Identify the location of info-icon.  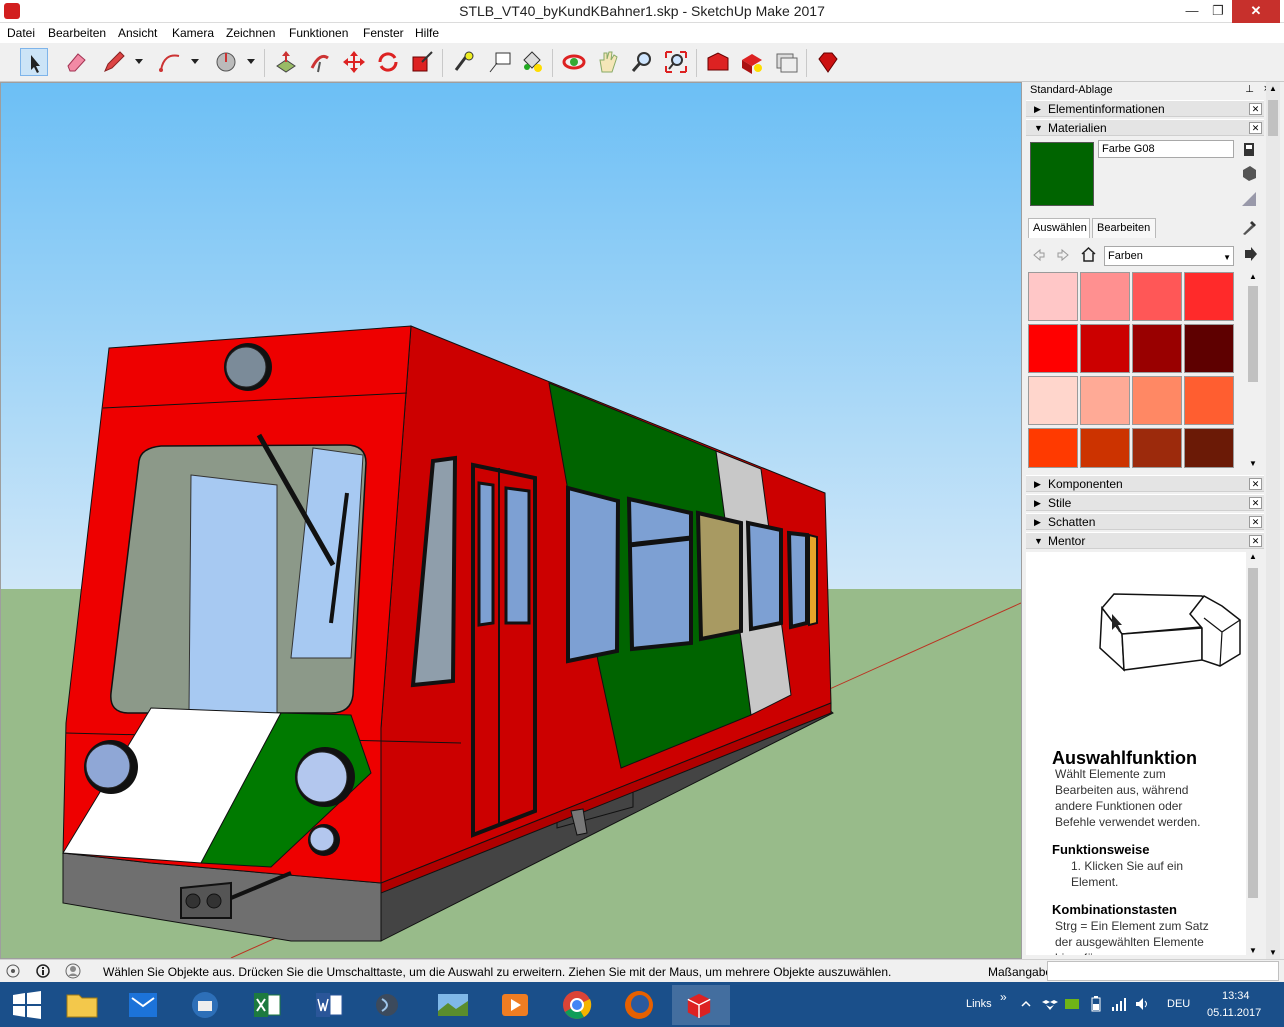
(43, 971).